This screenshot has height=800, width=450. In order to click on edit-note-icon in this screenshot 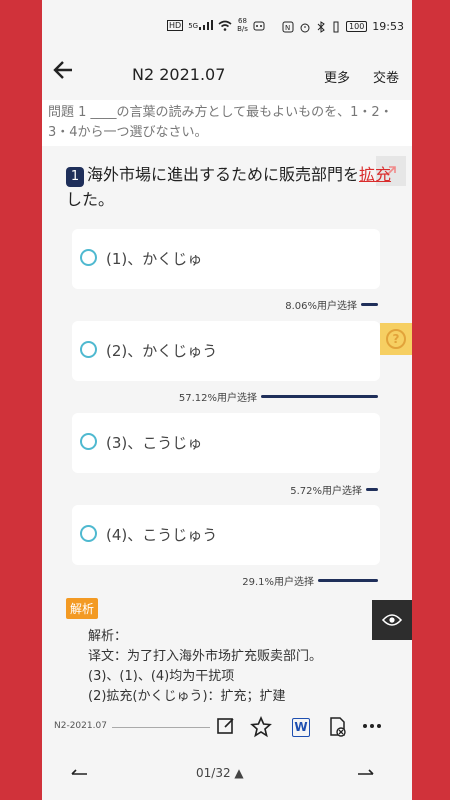, I will do `click(226, 728)`.